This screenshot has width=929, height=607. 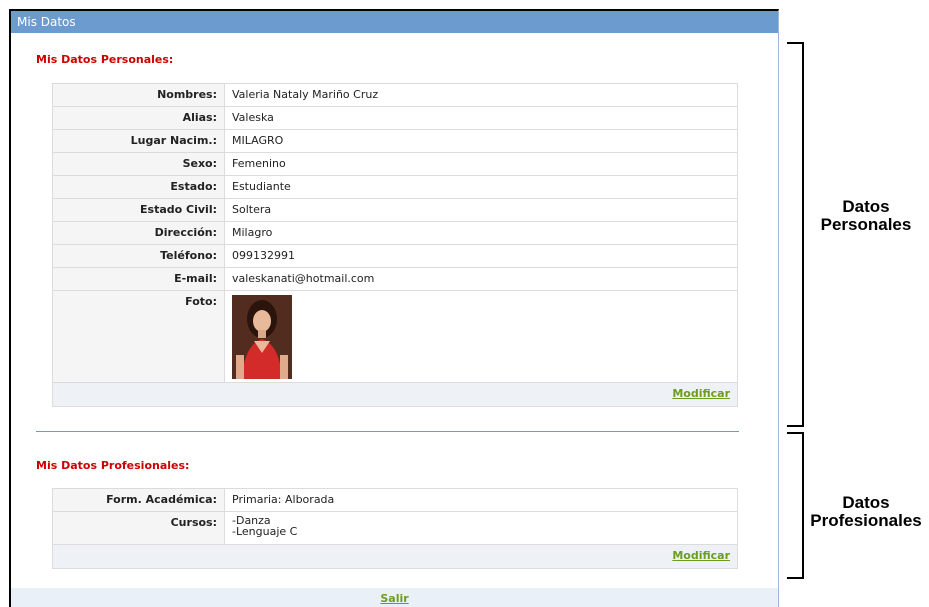 I want to click on table-row: Form. Académica: Primaria: Alborada, so click(x=395, y=500).